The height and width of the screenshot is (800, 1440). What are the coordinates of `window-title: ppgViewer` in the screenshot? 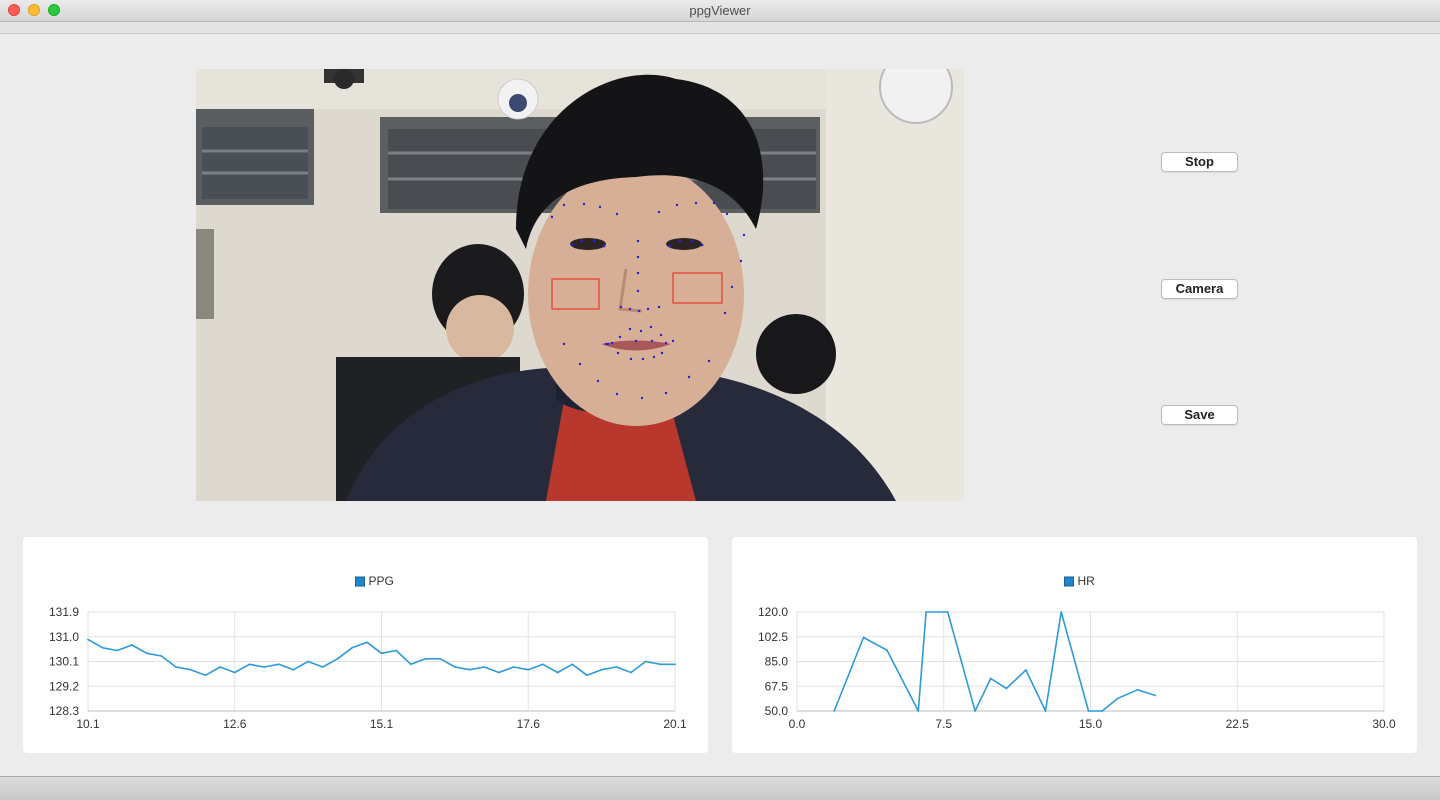 It's located at (720, 10).